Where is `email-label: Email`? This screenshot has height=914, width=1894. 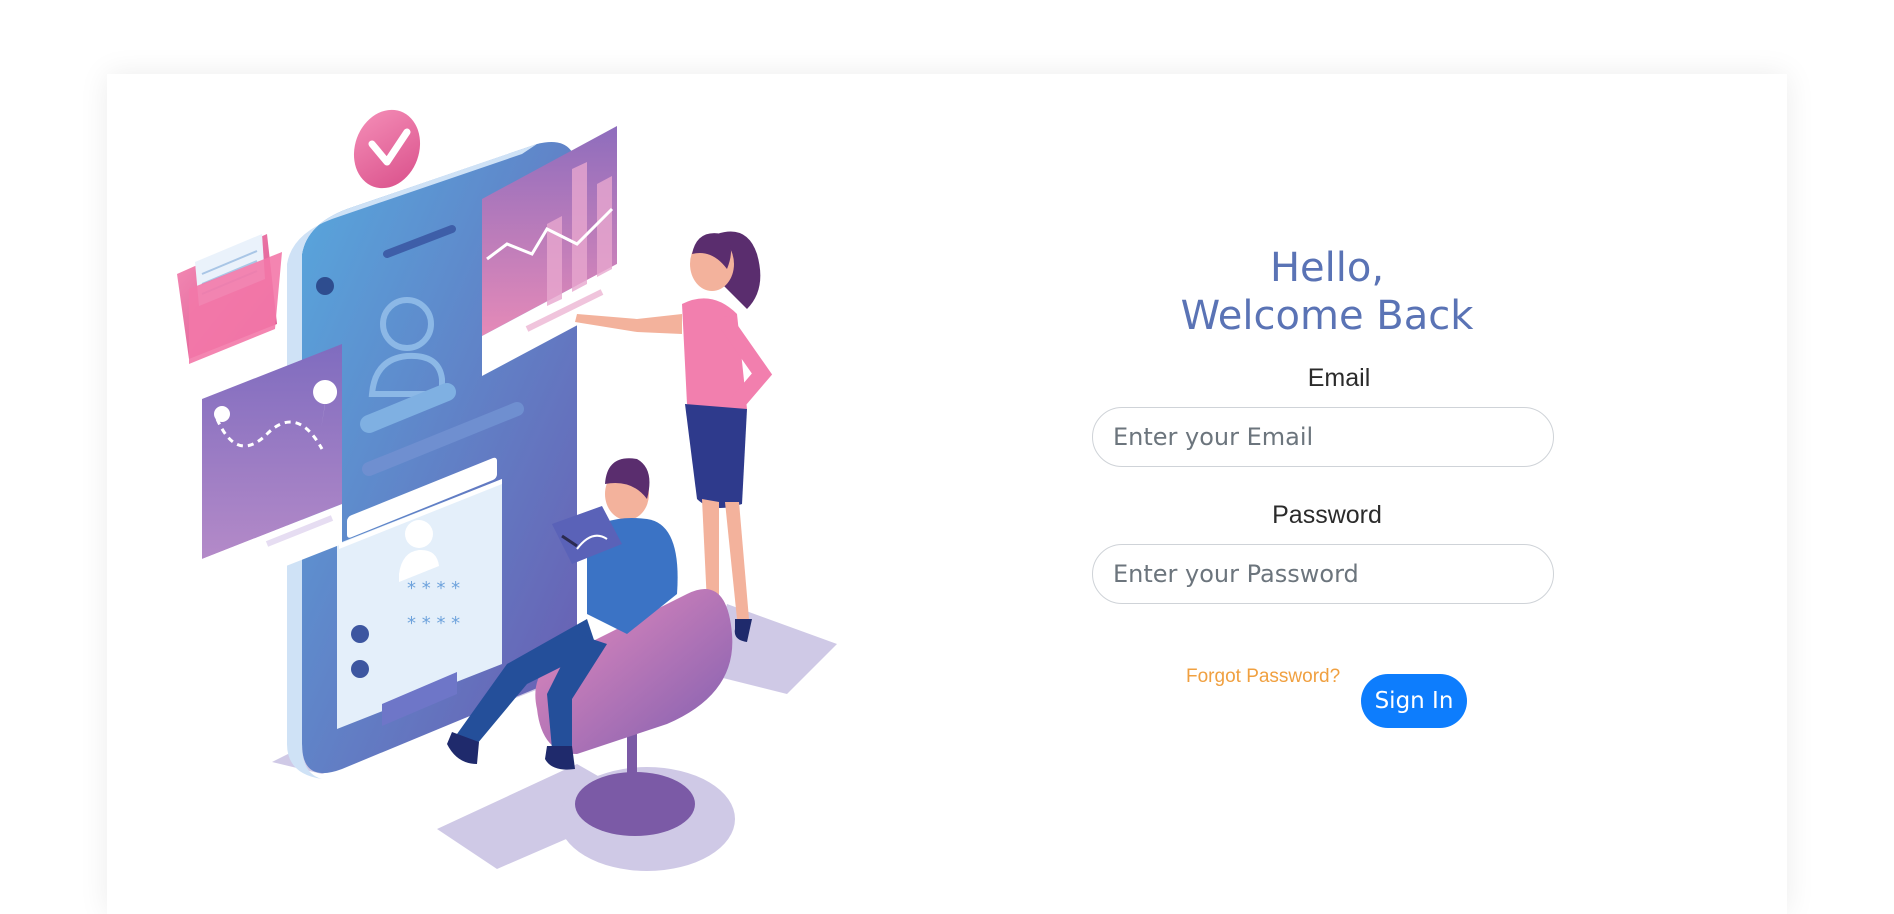 email-label: Email is located at coordinates (1339, 378).